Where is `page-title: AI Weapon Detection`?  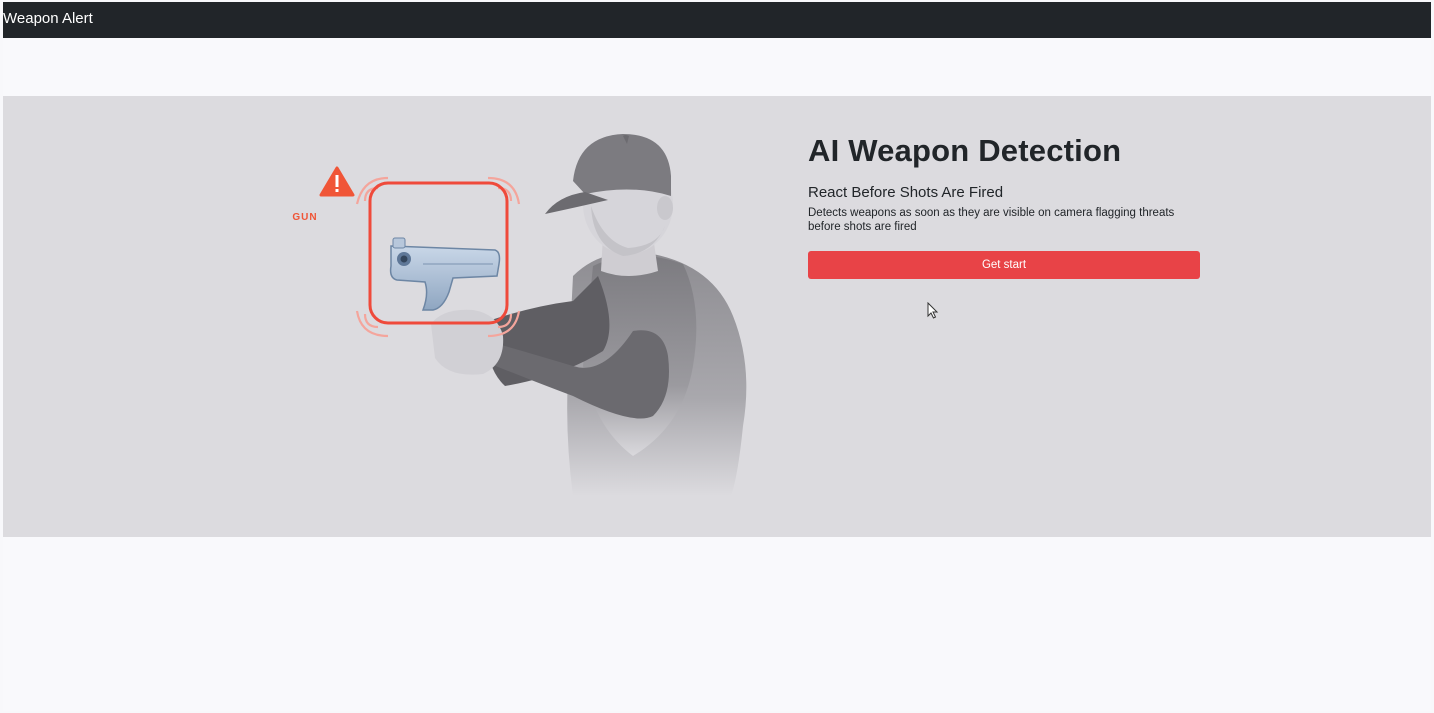
page-title: AI Weapon Detection is located at coordinates (965, 150).